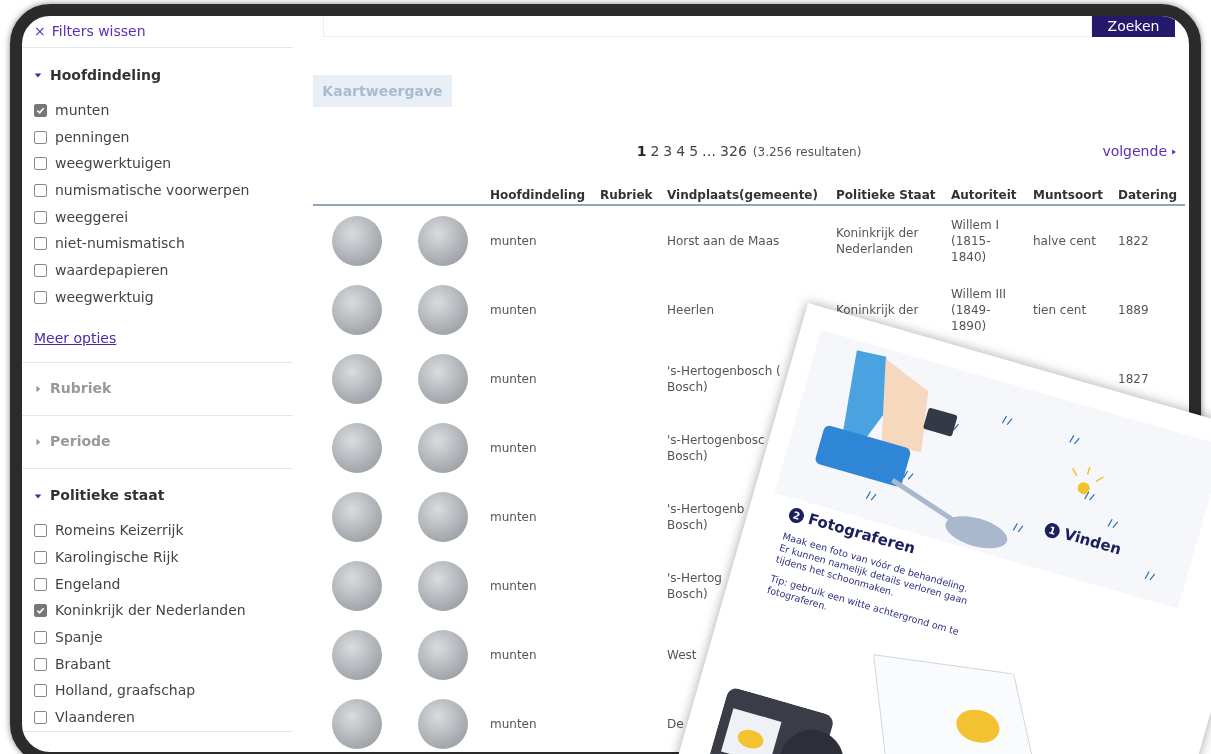 The width and height of the screenshot is (1211, 754). Describe the element at coordinates (104, 297) in the screenshot. I see `filter-option-label: weegwerktuig` at that location.